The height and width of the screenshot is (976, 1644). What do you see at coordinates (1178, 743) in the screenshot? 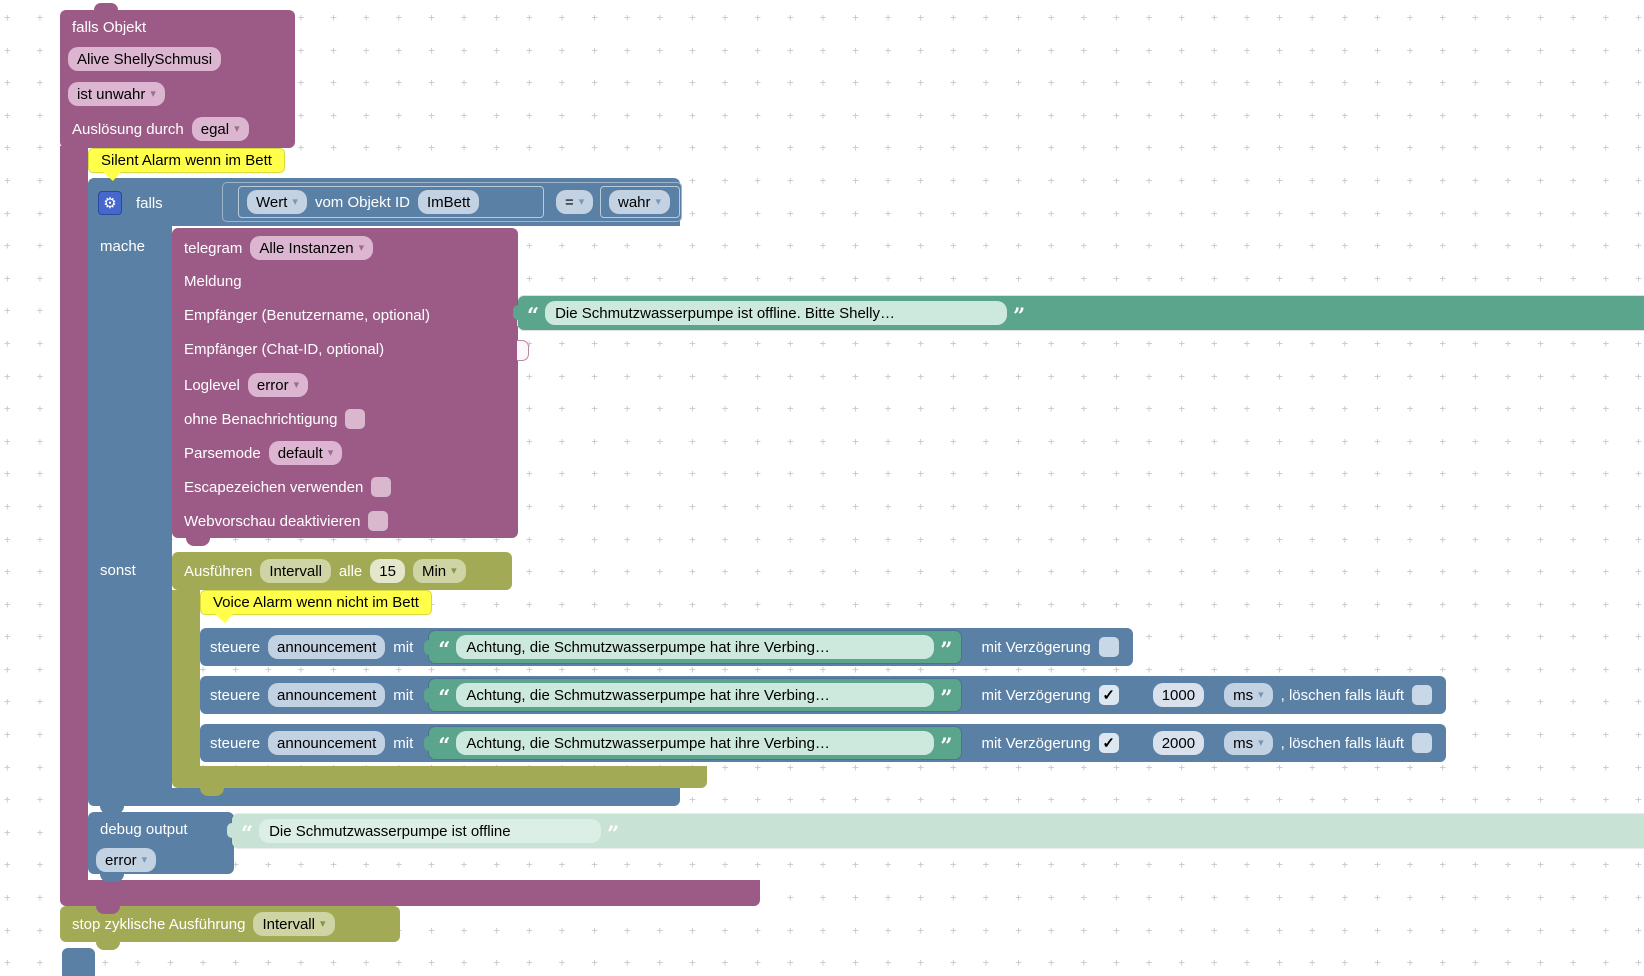
I see `delay-value-field: 2000` at bounding box center [1178, 743].